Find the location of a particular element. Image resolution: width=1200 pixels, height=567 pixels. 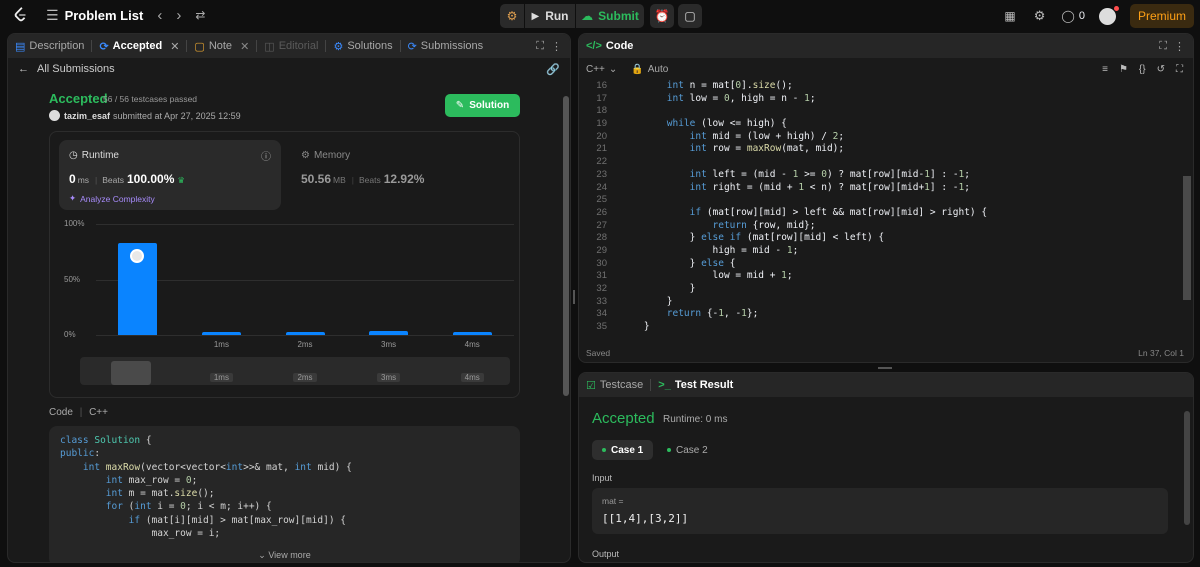

note-icon: ▢ is located at coordinates (690, 16).